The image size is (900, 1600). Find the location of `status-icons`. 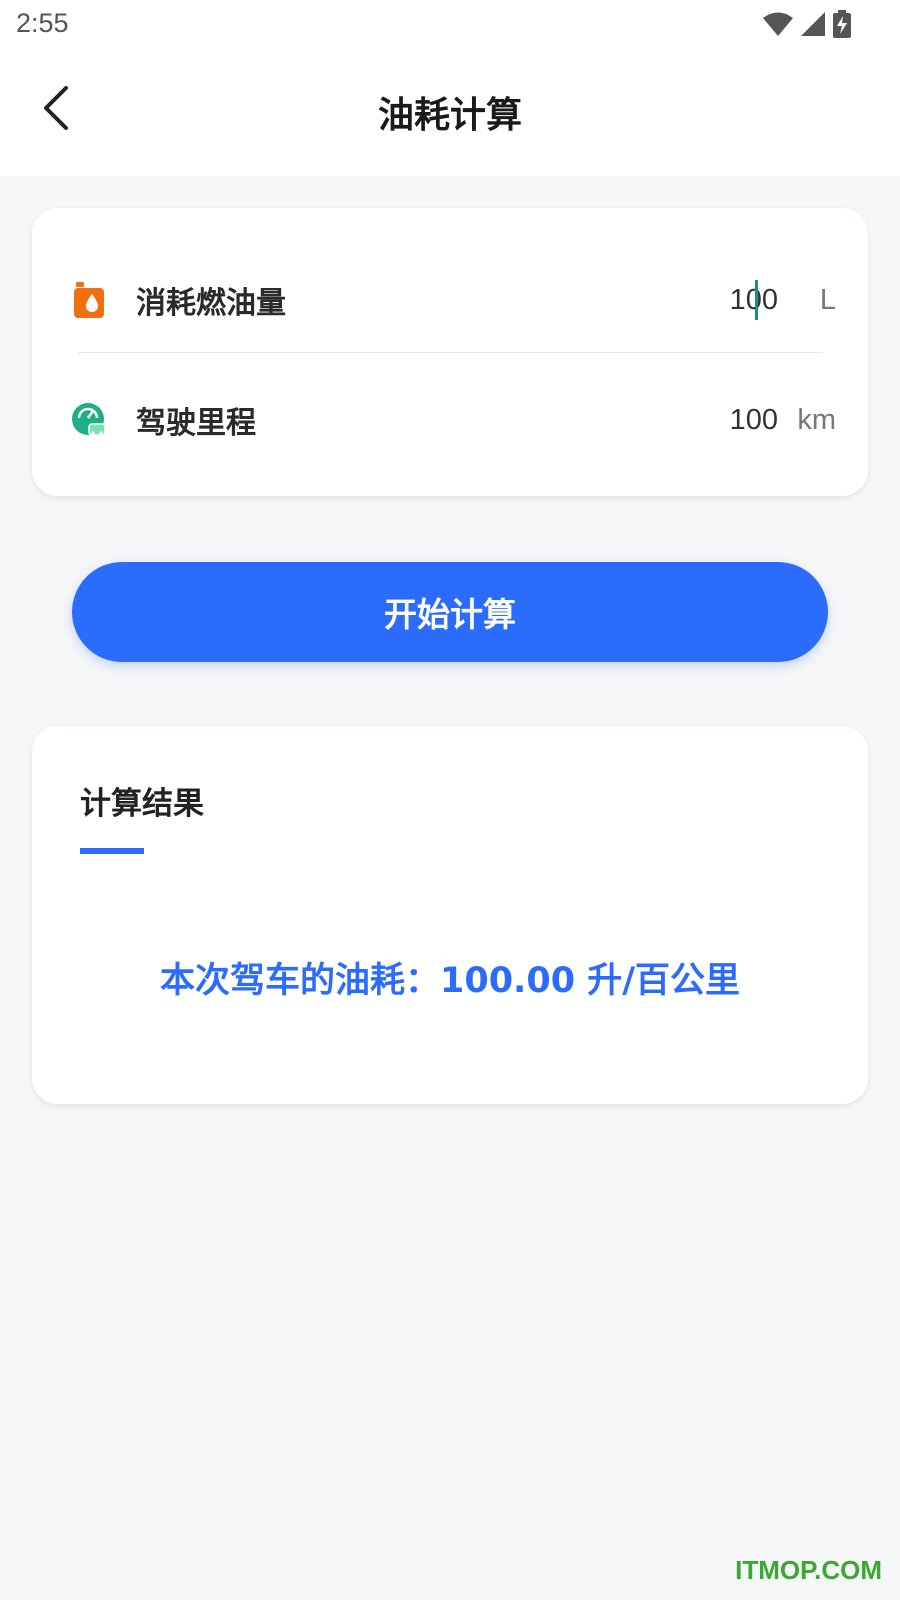

status-icons is located at coordinates (807, 24).